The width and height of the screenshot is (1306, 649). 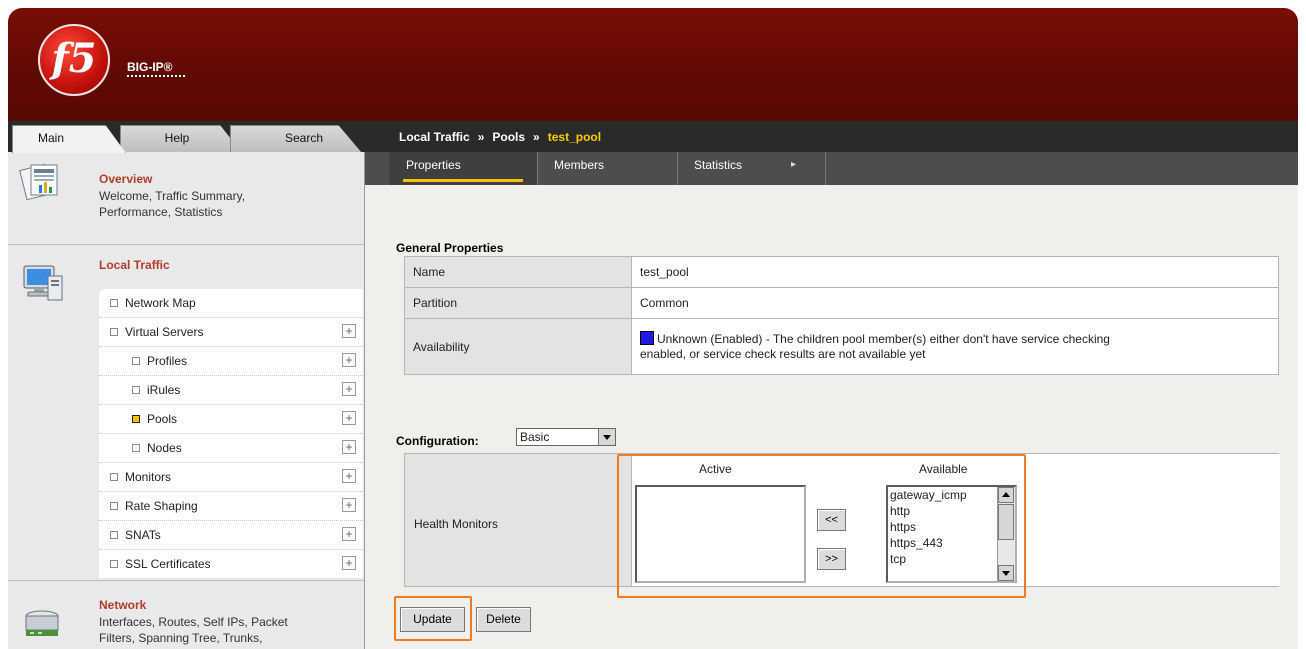 What do you see at coordinates (574, 137) in the screenshot?
I see `breadcrumb-current: test_pool` at bounding box center [574, 137].